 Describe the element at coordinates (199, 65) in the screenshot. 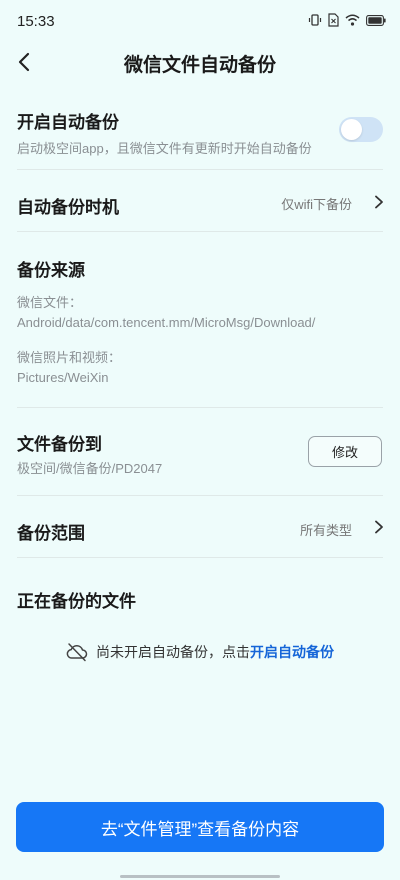

I see `page-title: 微信文件自动备份` at that location.